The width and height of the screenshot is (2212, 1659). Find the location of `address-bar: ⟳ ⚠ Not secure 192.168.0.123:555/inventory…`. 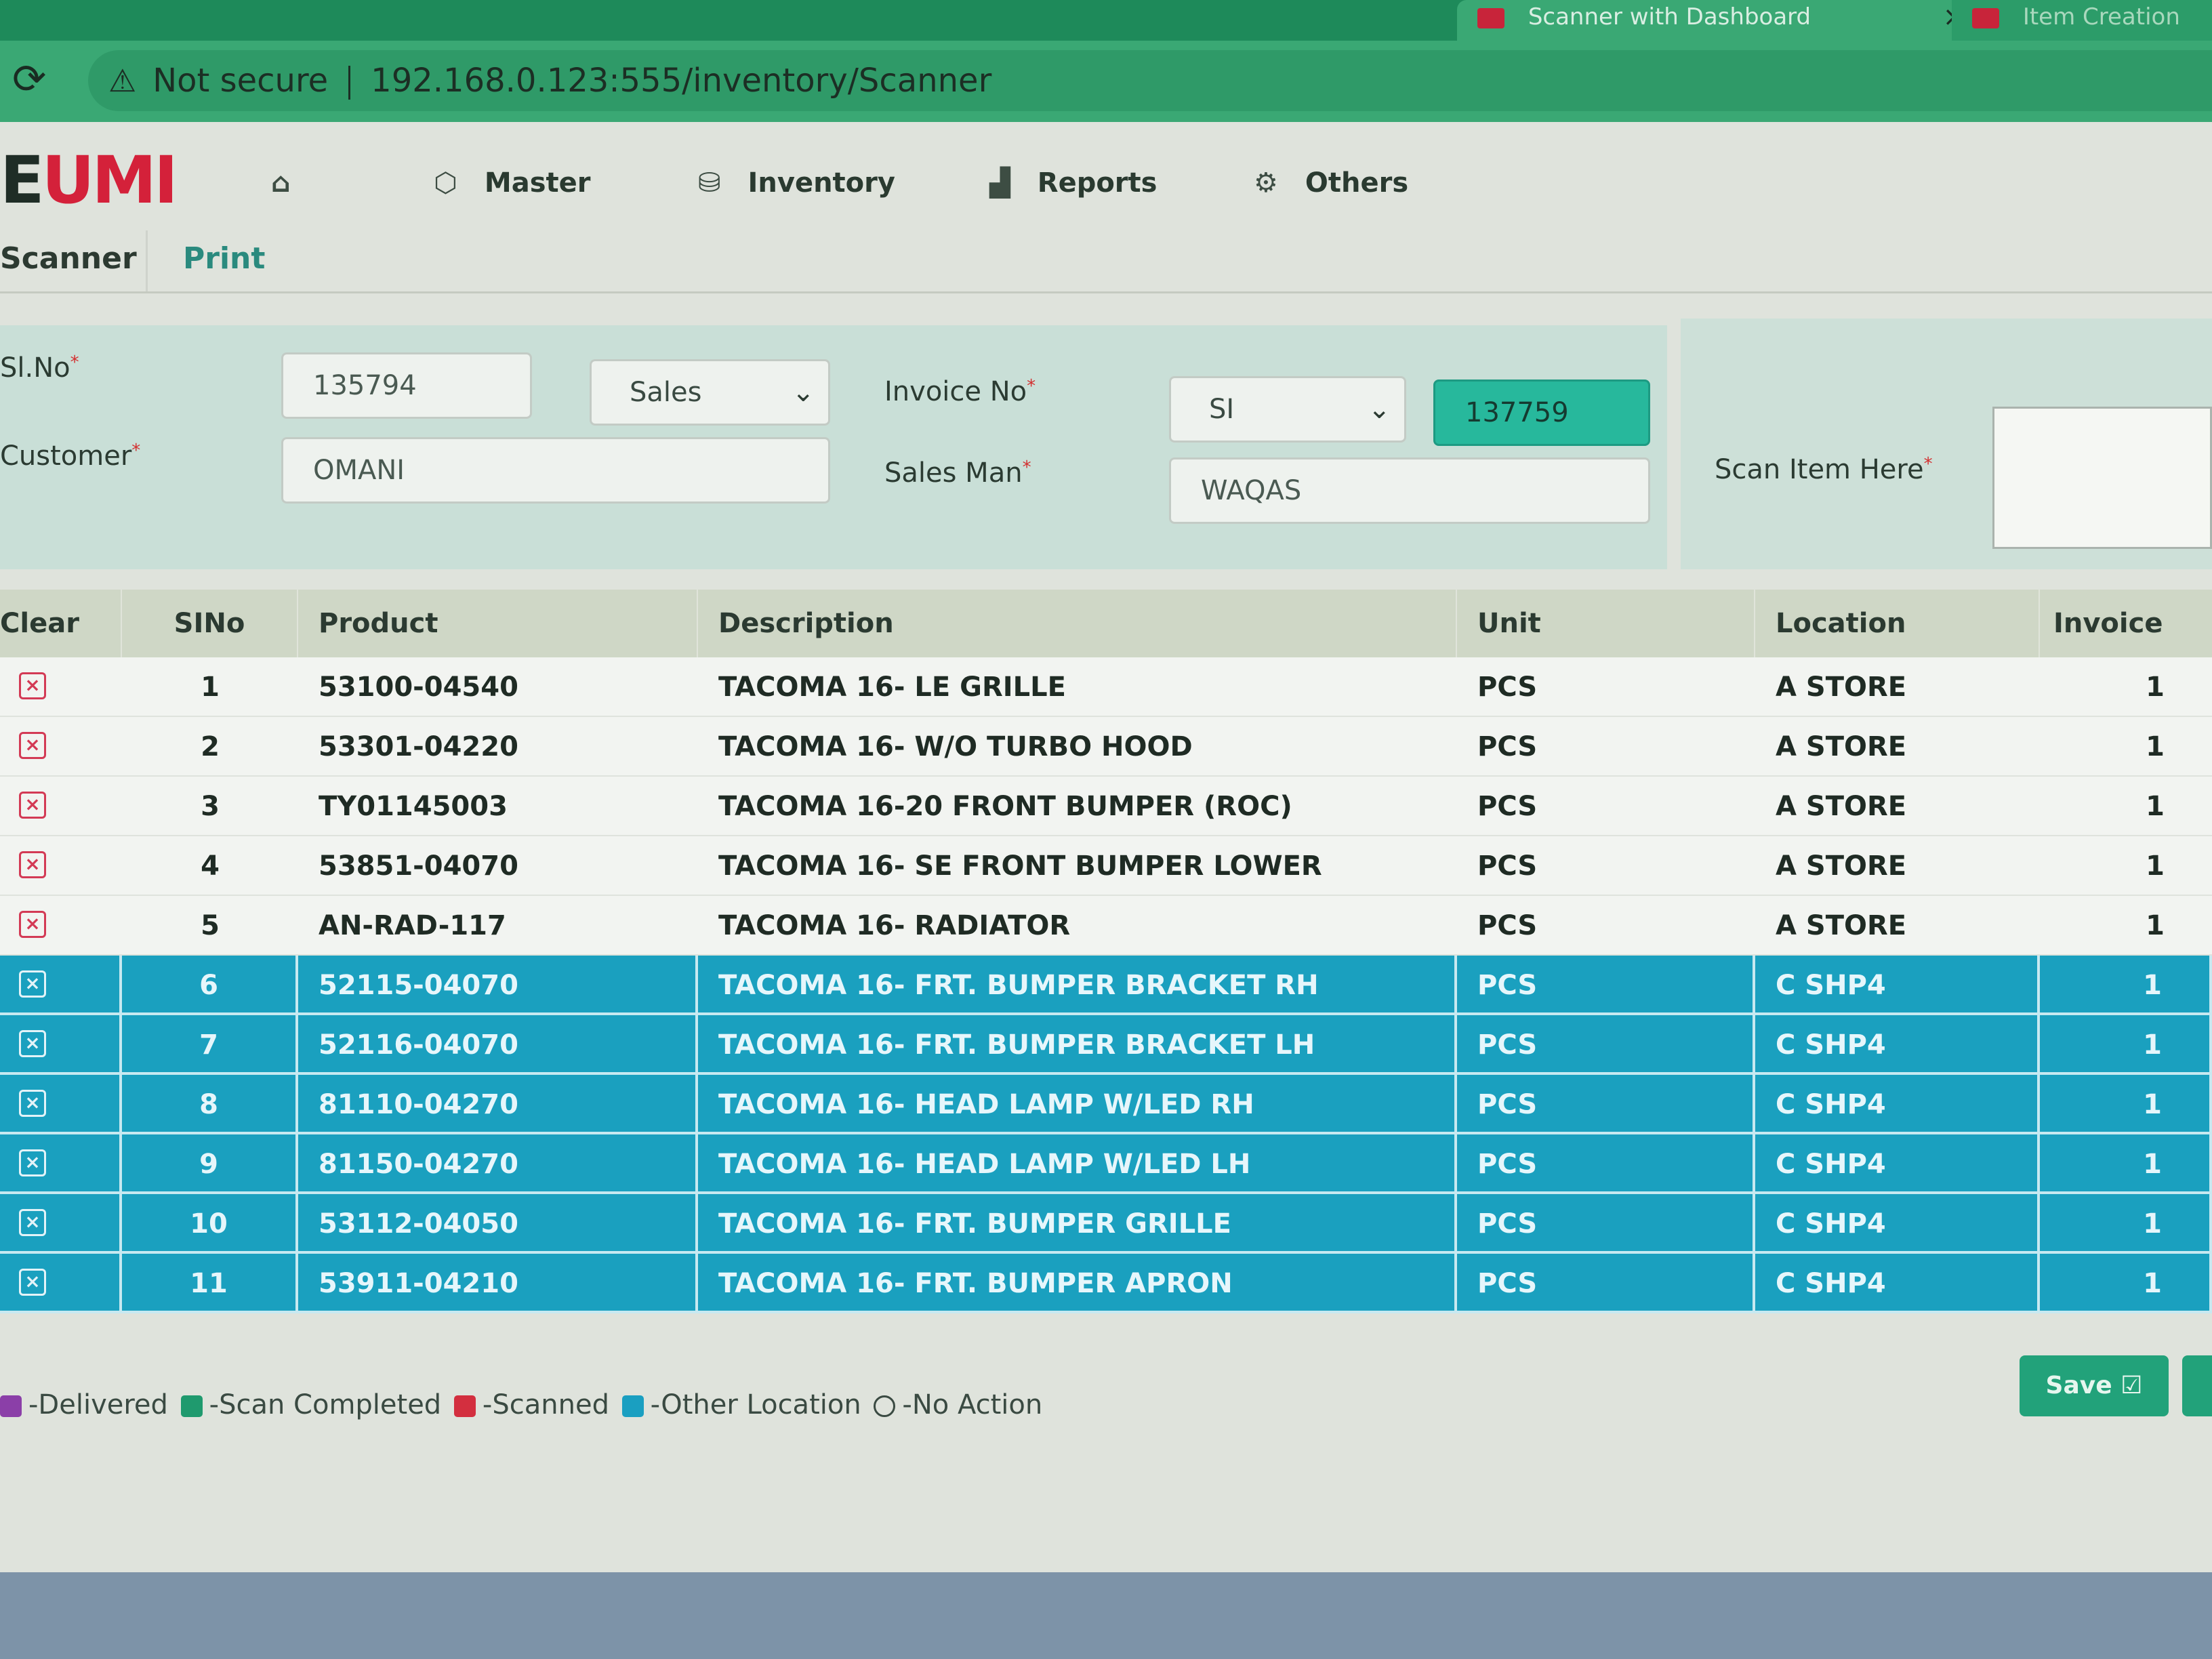

address-bar: ⟳ ⚠ Not secure 192.168.0.123:555/inventory… is located at coordinates (1106, 81).